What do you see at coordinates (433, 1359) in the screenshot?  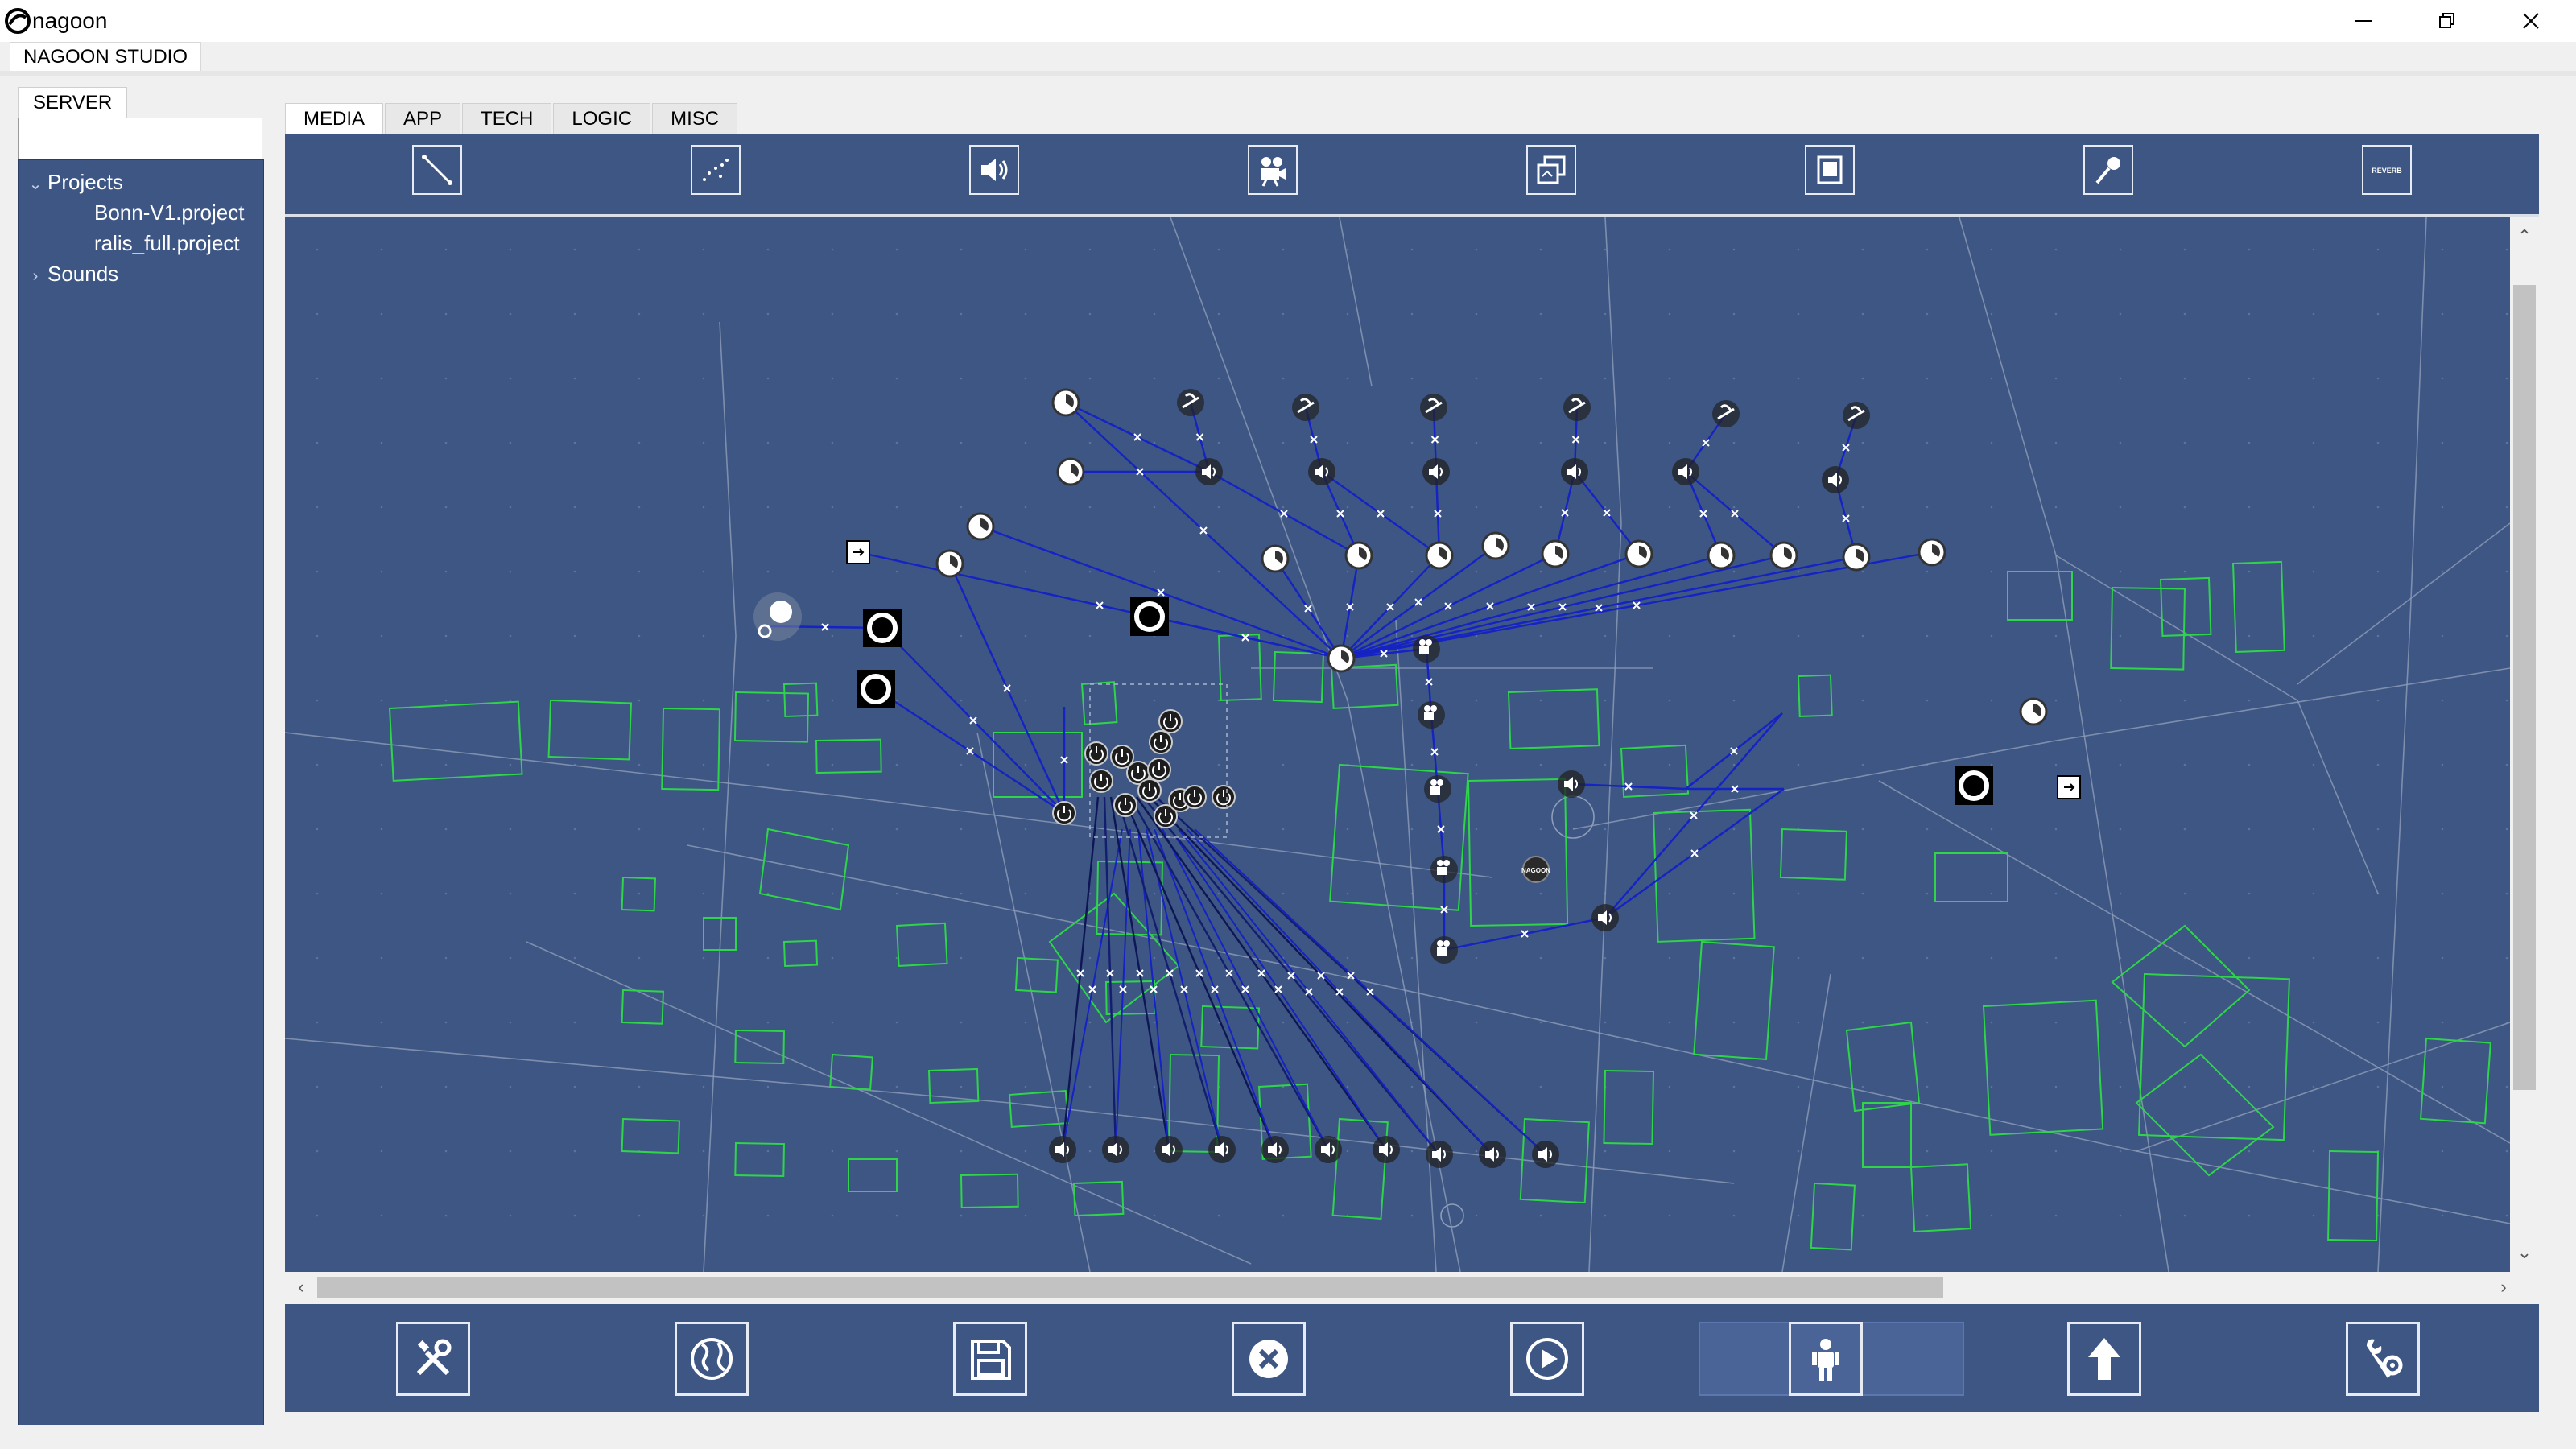 I see `tools-button` at bounding box center [433, 1359].